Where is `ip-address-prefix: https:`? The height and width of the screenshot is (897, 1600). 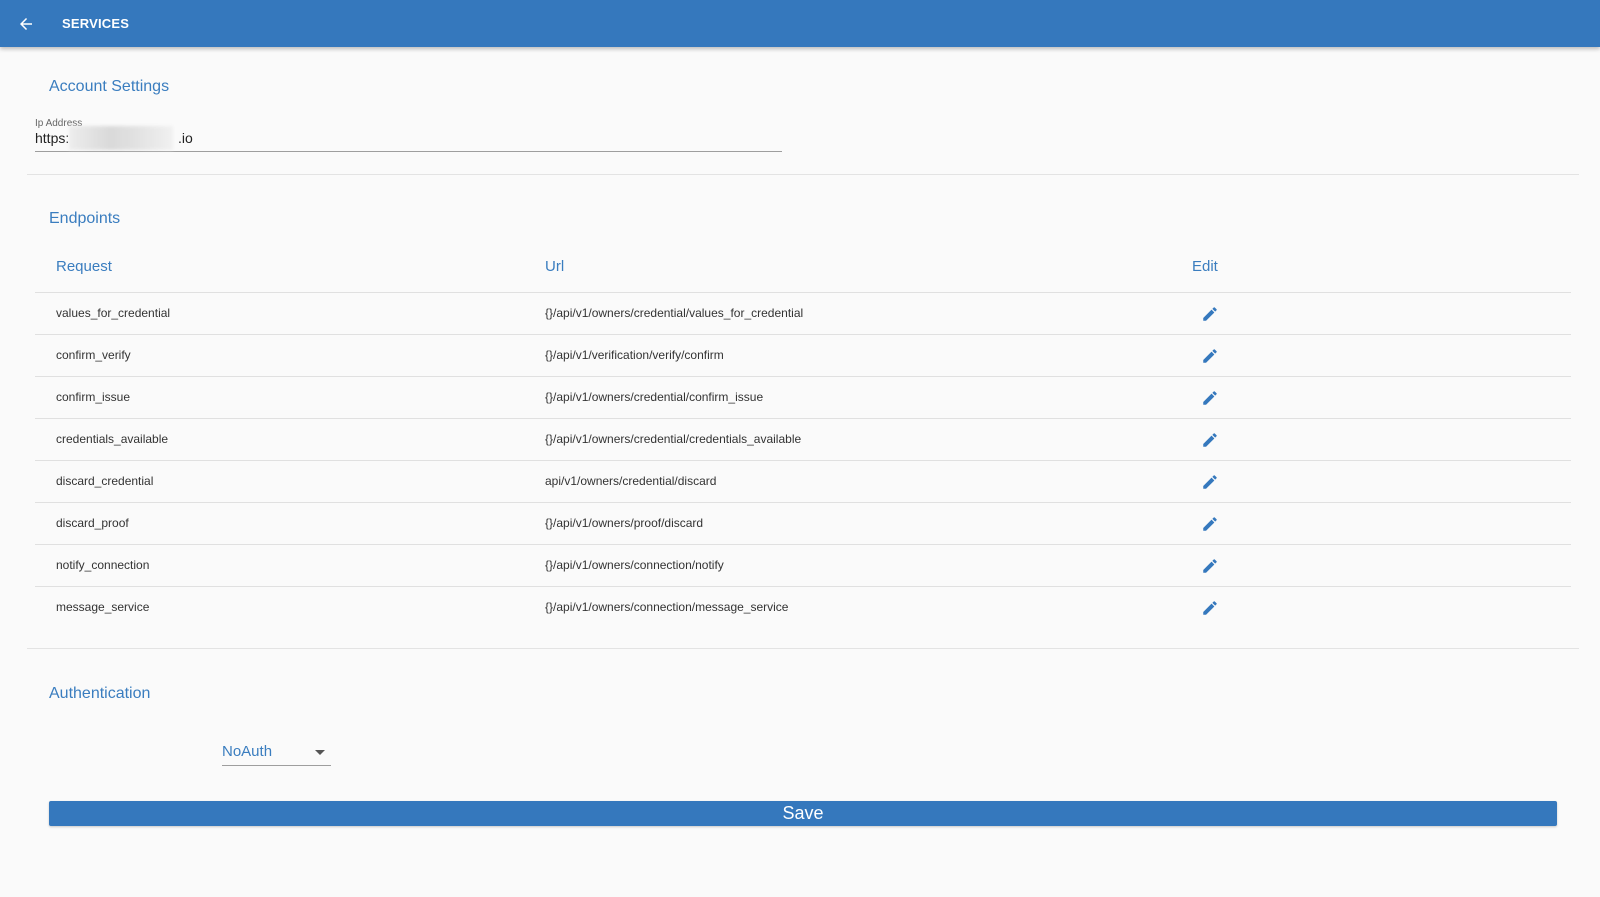
ip-address-prefix: https: is located at coordinates (52, 138).